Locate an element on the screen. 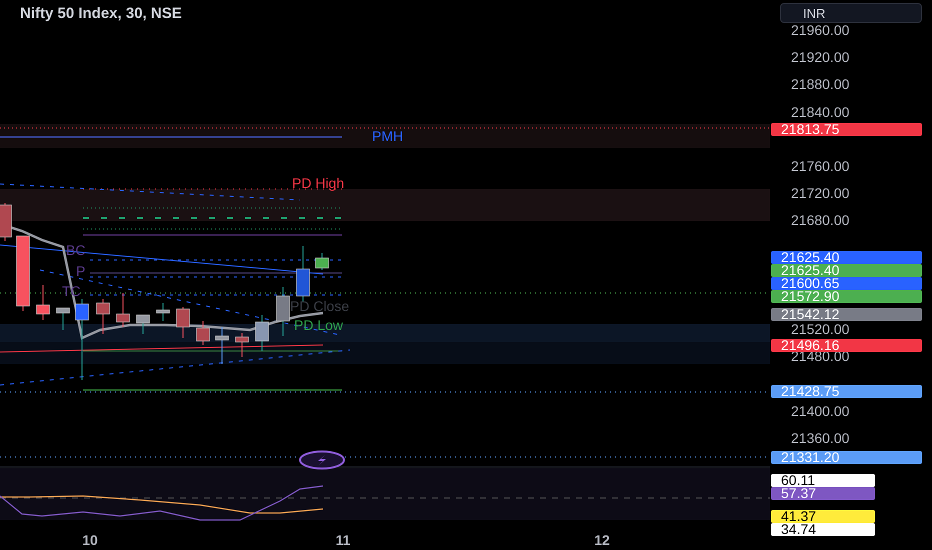  oscillator-badge: 57.37 is located at coordinates (823, 493).